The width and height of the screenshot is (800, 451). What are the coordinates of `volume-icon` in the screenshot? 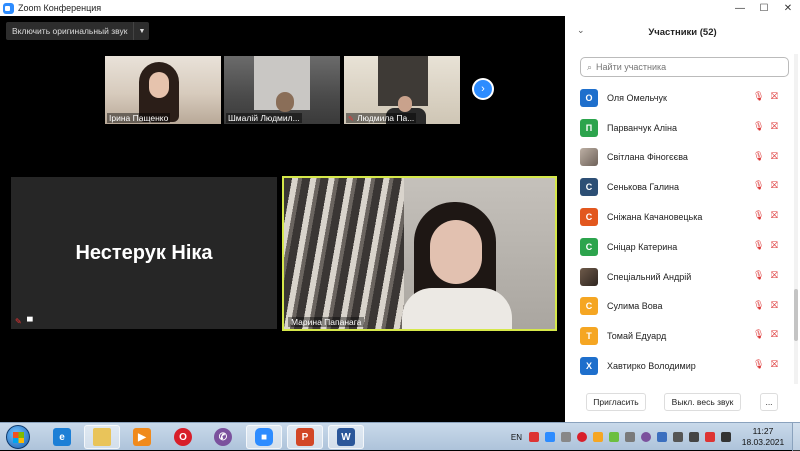 It's located at (726, 437).